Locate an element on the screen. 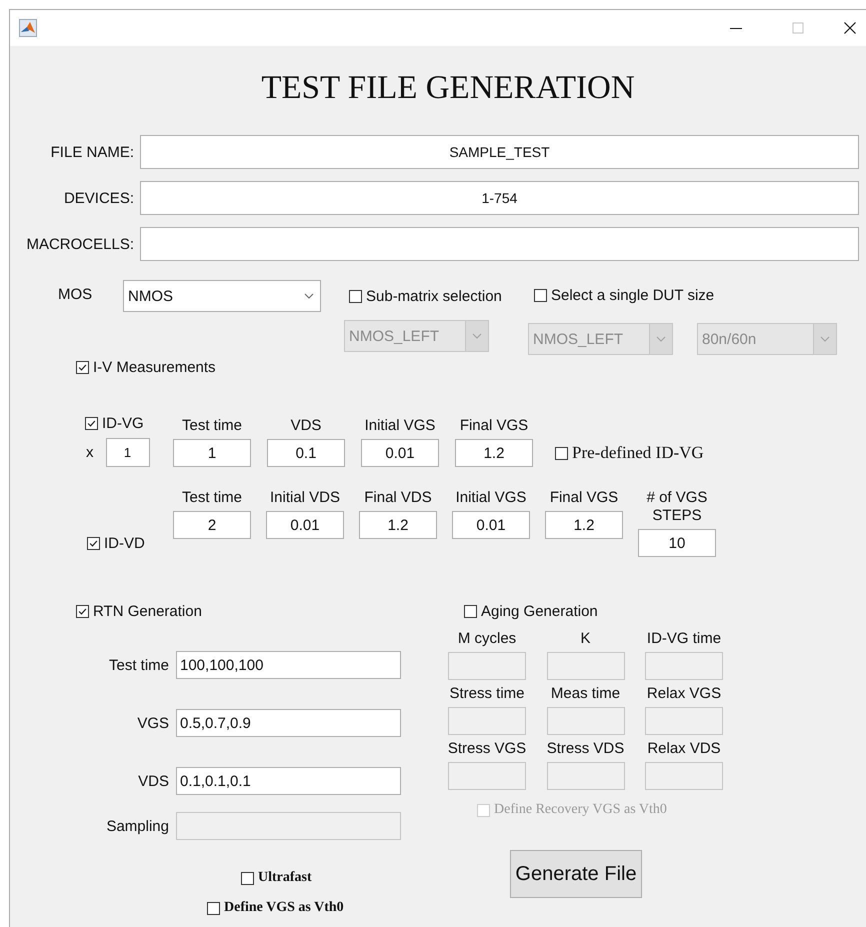  field-label: Meas time is located at coordinates (585, 694).